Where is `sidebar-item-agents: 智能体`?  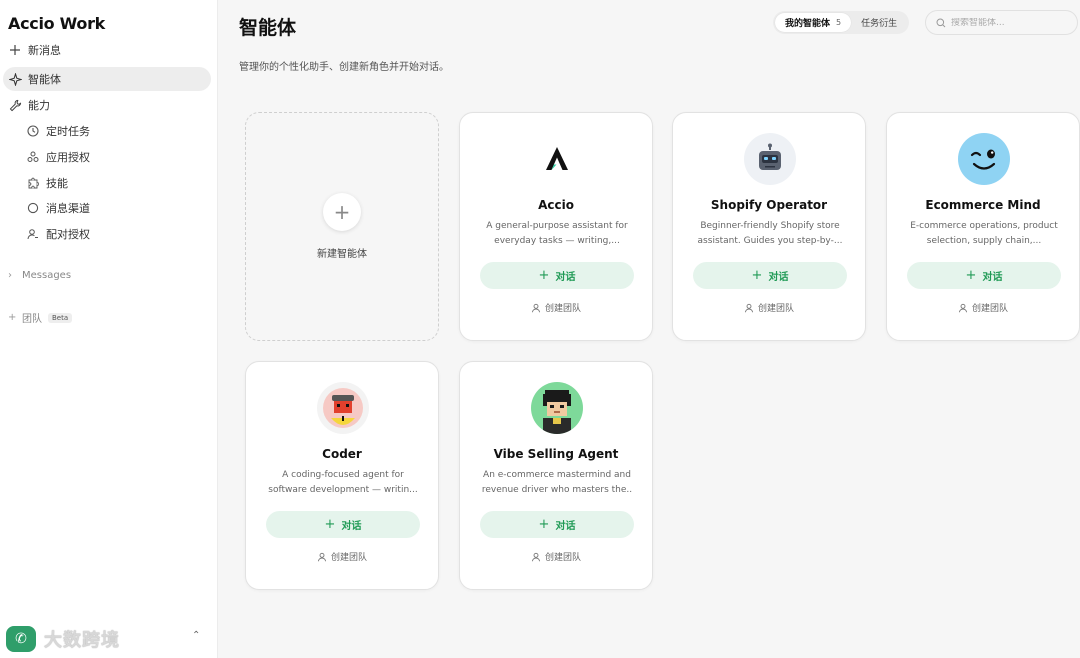
sidebar-item-agents: 智能体 is located at coordinates (107, 79).